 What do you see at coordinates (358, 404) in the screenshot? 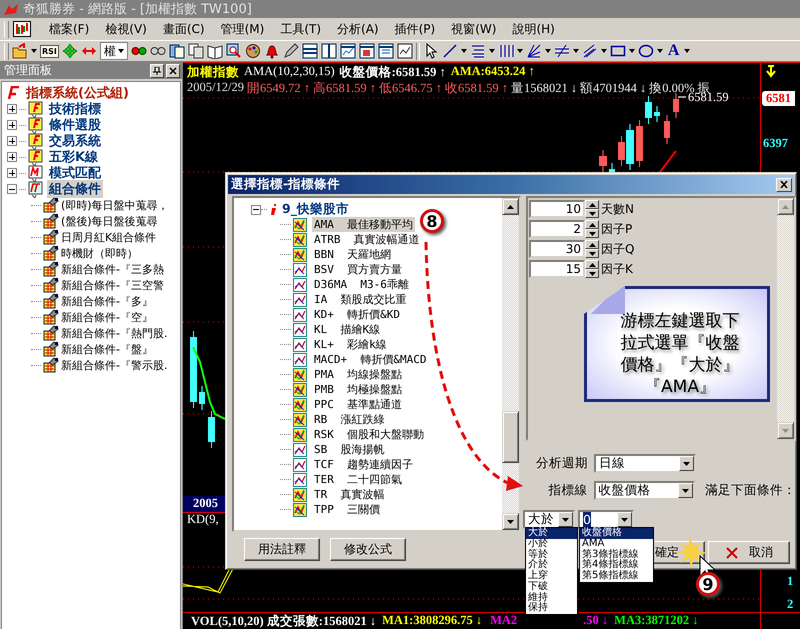
I see `list-item: PPC 基準點通道` at bounding box center [358, 404].